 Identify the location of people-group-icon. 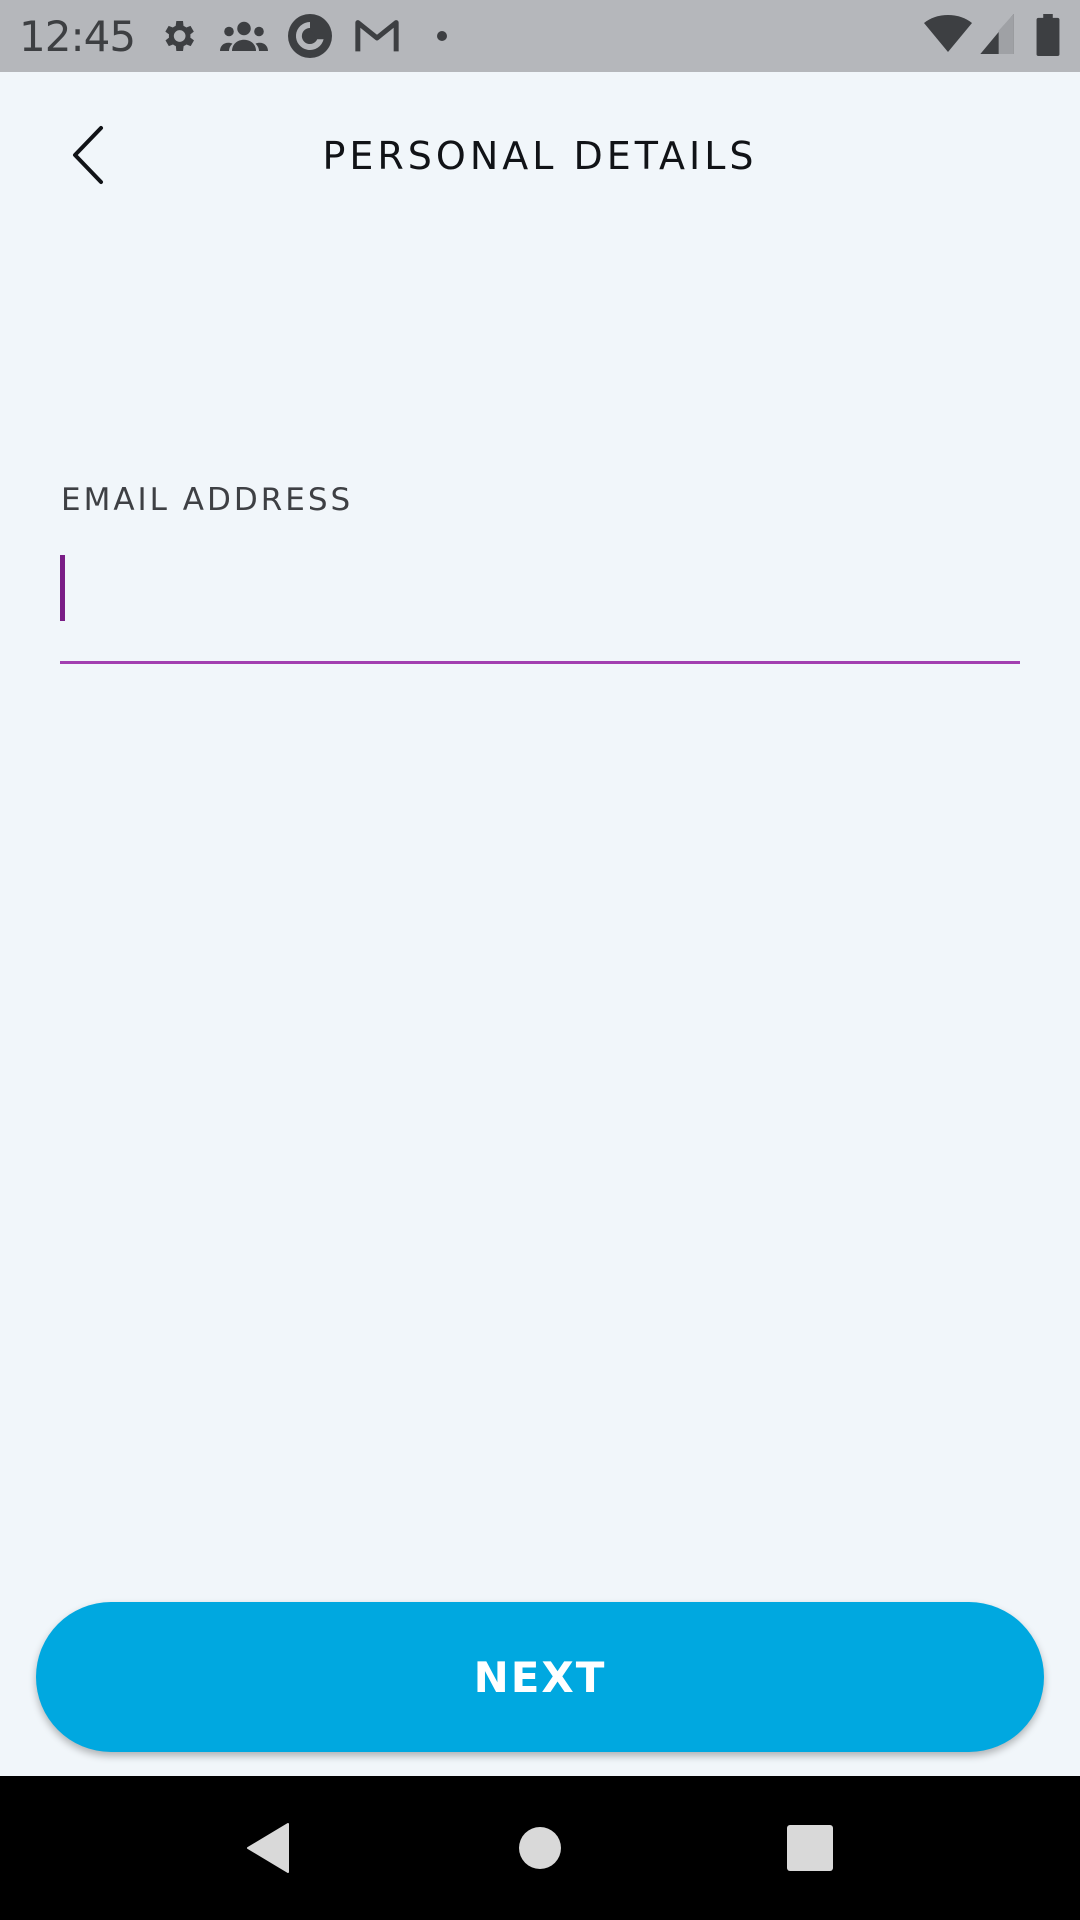
(244, 36).